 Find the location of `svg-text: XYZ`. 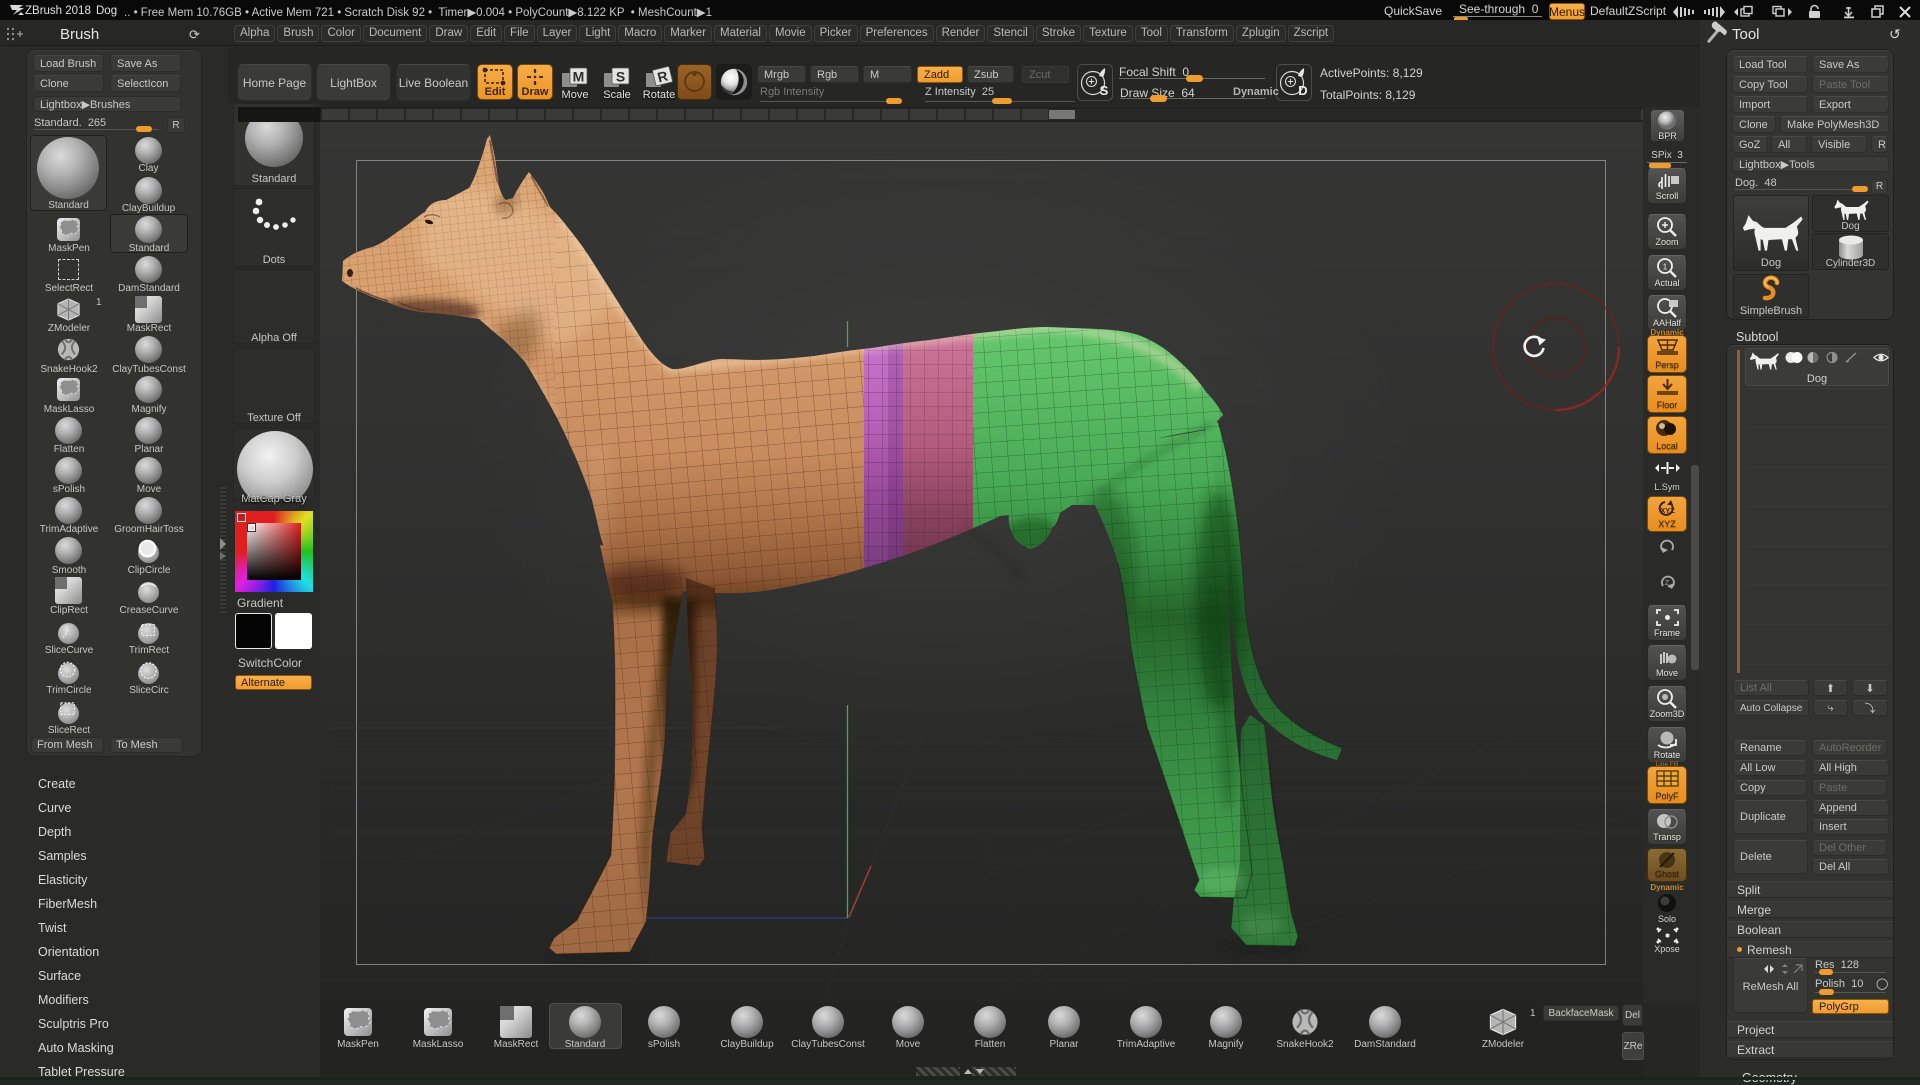

svg-text: XYZ is located at coordinates (1667, 510).